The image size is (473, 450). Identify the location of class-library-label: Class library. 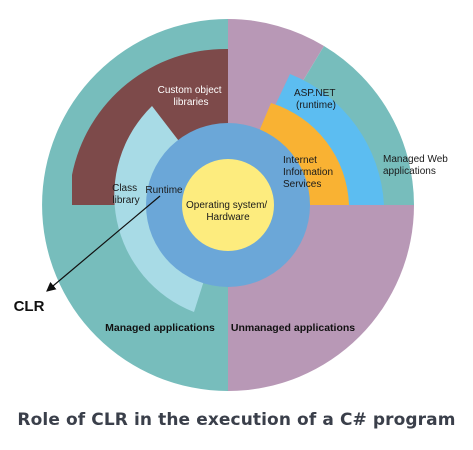
(126, 194).